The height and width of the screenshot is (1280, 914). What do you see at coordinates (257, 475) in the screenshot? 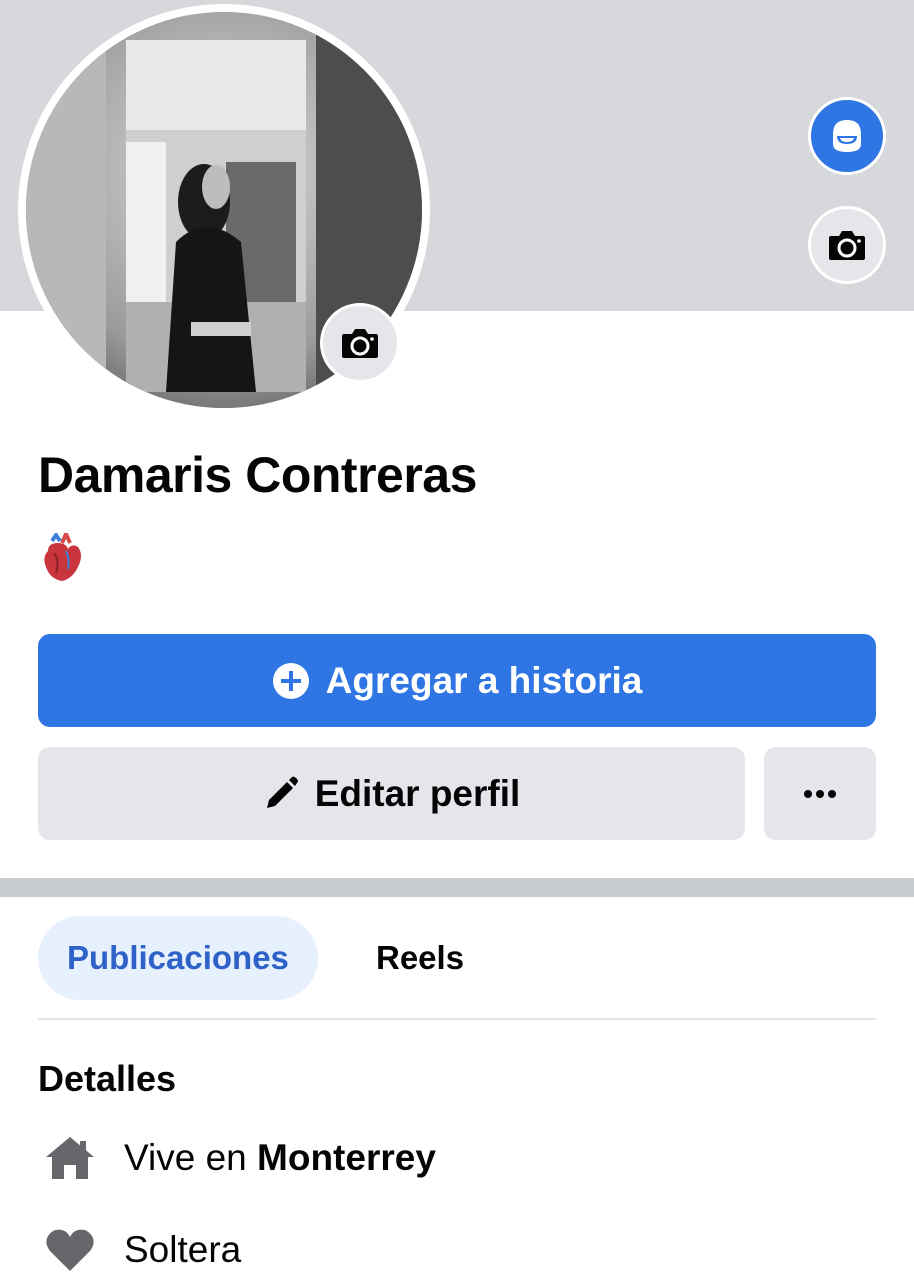
I see `profile-name: Damaris Contreras` at bounding box center [257, 475].